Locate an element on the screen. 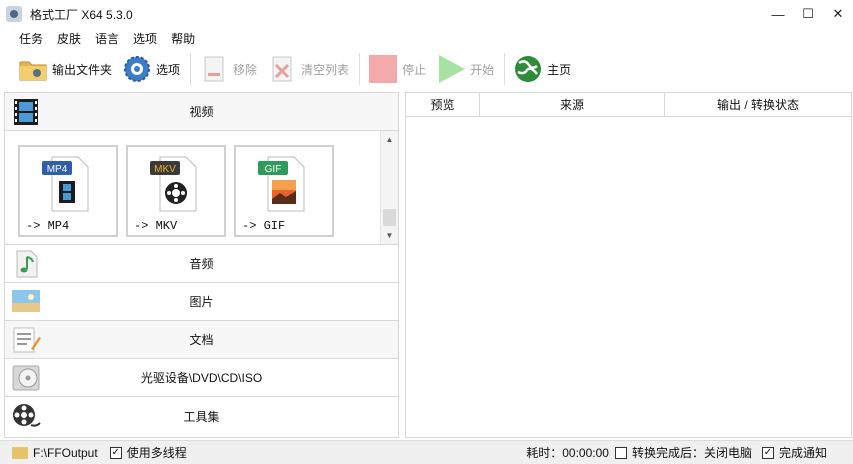 Image resolution: width=853 pixels, height=464 pixels. category-tools-label: 工具集 is located at coordinates (201, 416).